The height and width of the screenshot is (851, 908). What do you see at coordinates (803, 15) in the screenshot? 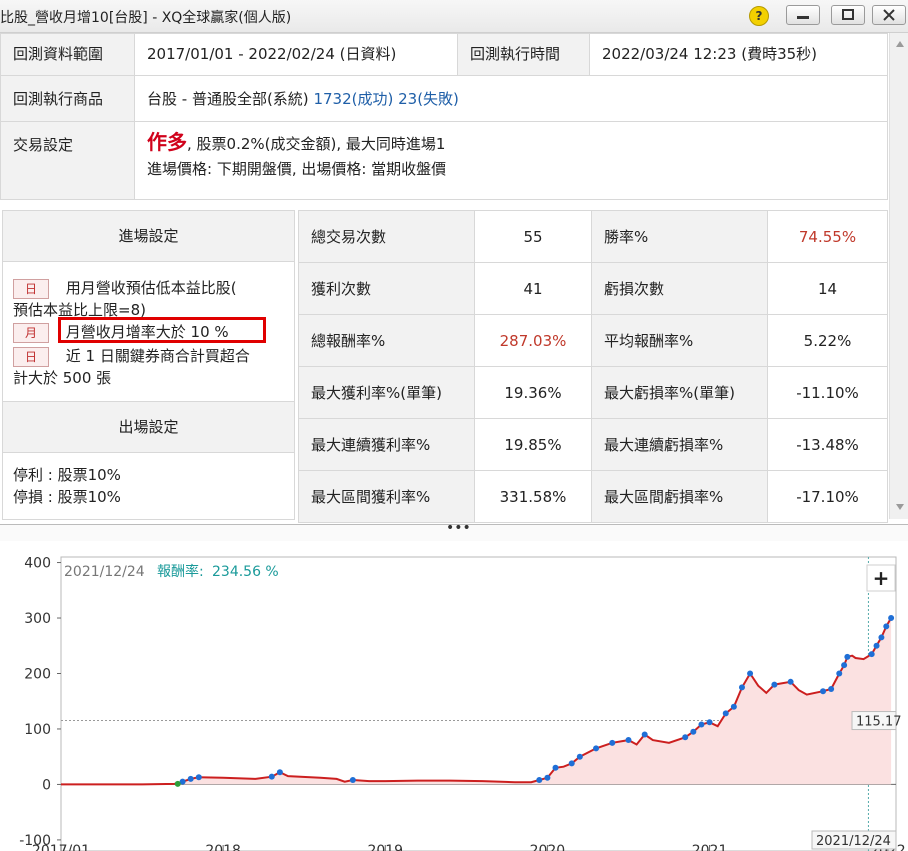
I see `minimize-button` at bounding box center [803, 15].